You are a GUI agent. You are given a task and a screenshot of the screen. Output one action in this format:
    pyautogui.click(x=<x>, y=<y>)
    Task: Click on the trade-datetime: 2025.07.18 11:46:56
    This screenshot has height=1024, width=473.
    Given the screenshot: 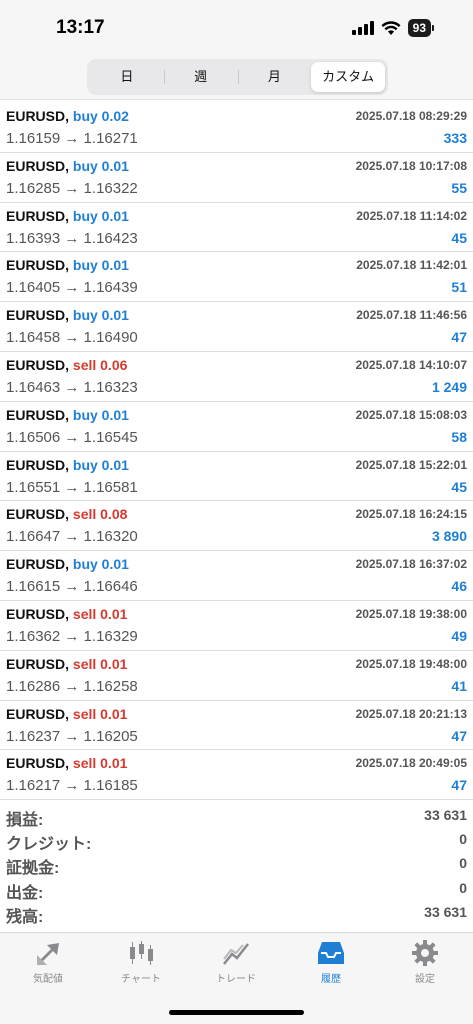 What is the action you would take?
    pyautogui.click(x=411, y=315)
    